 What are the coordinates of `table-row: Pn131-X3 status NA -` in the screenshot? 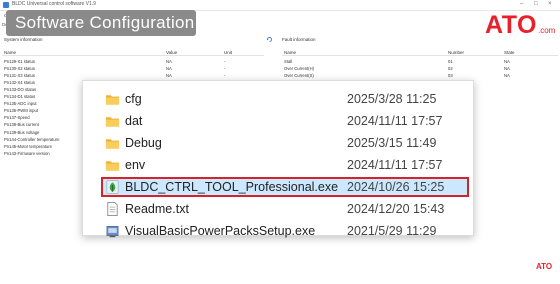 It's located at (133, 75).